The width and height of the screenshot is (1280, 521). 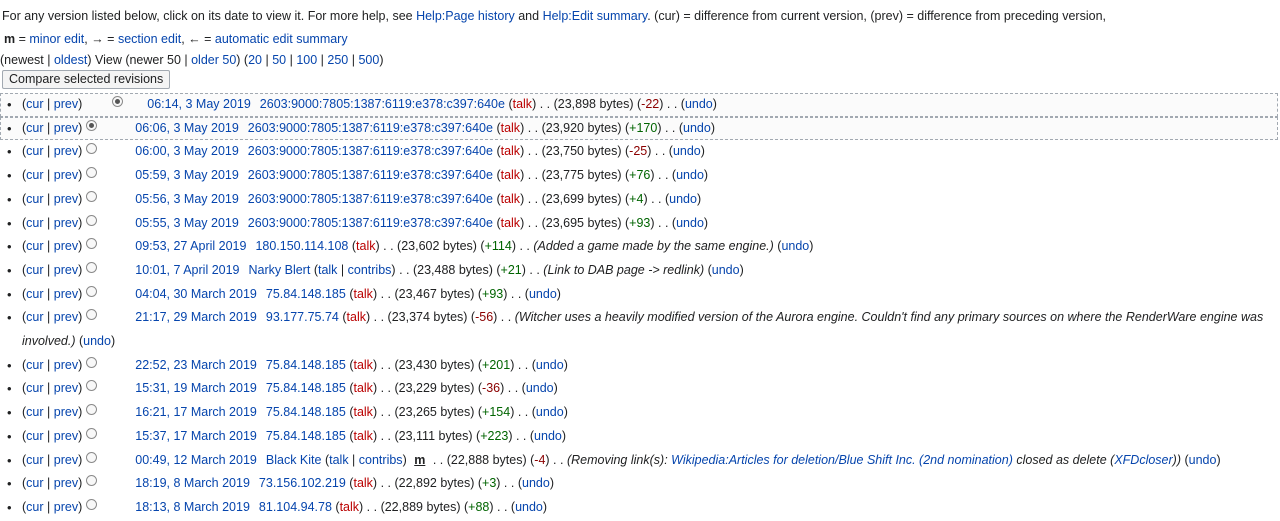 What do you see at coordinates (302, 483) in the screenshot?
I see `user-link: 73.156.102.219` at bounding box center [302, 483].